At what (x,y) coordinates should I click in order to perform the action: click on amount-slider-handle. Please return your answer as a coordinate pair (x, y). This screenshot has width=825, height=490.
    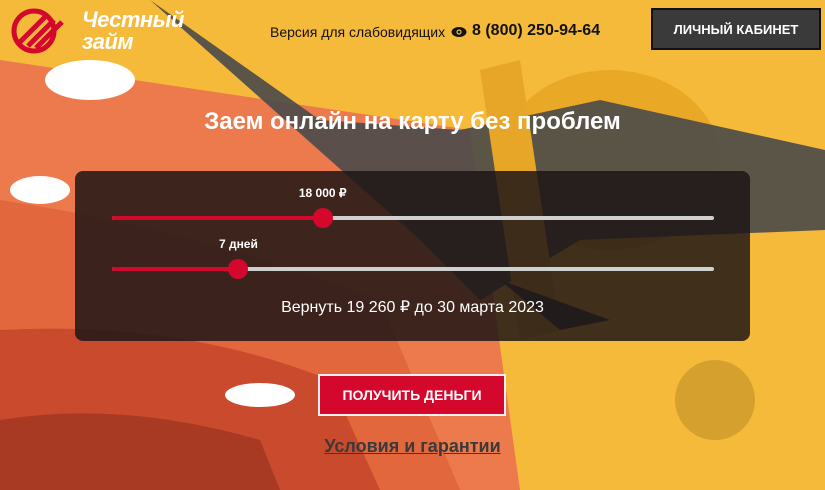
    Looking at the image, I should click on (322, 218).